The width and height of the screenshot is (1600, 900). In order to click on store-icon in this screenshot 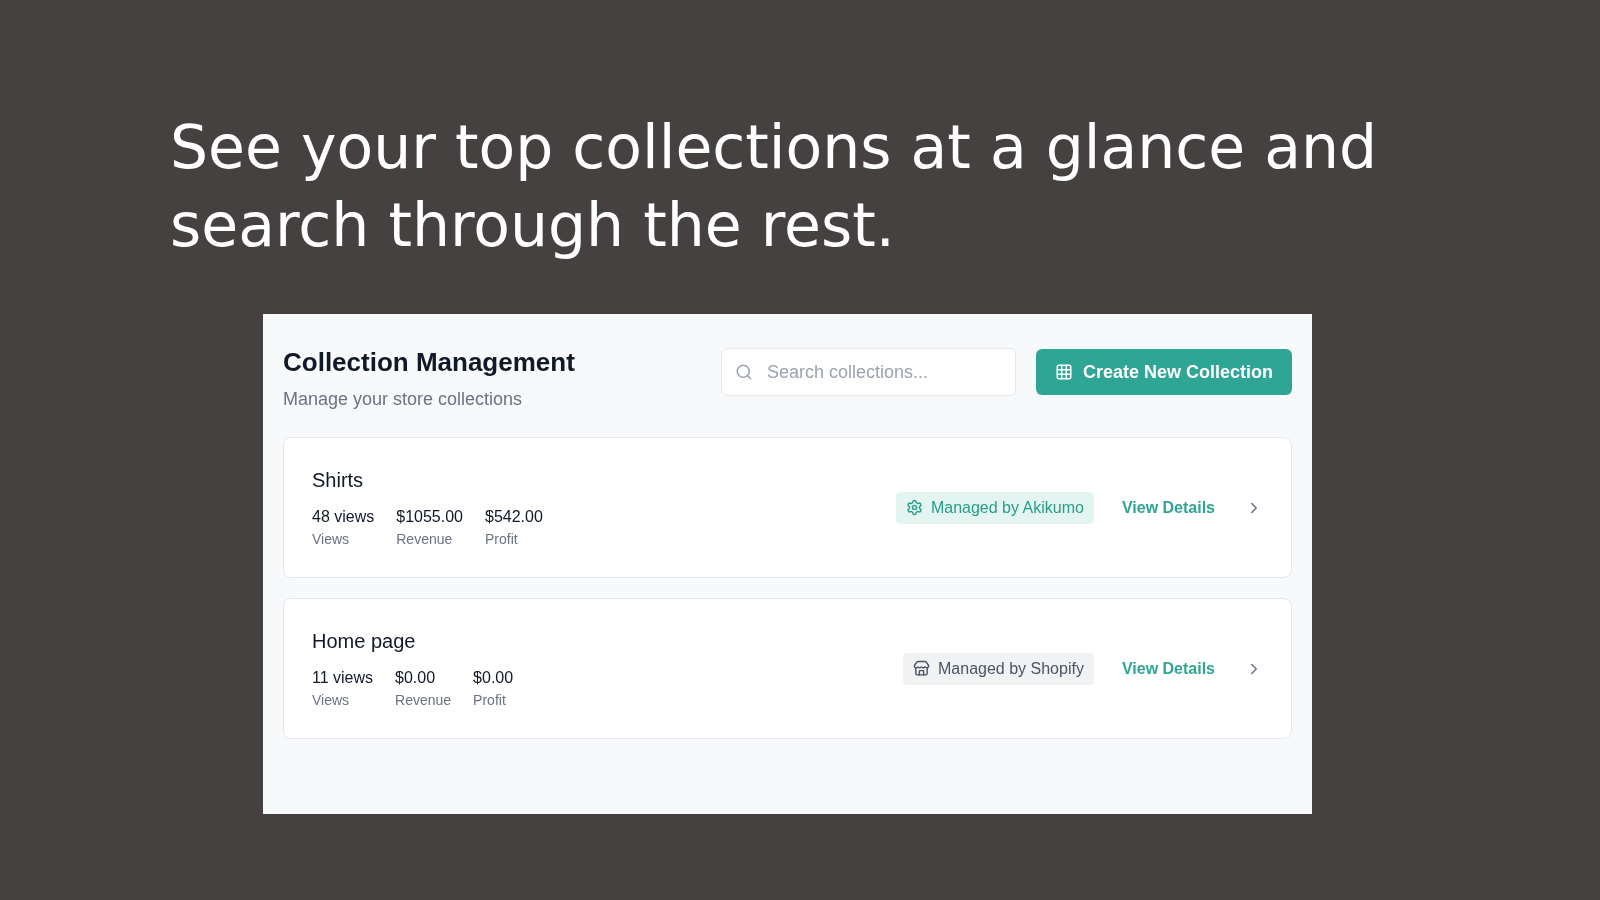, I will do `click(922, 668)`.